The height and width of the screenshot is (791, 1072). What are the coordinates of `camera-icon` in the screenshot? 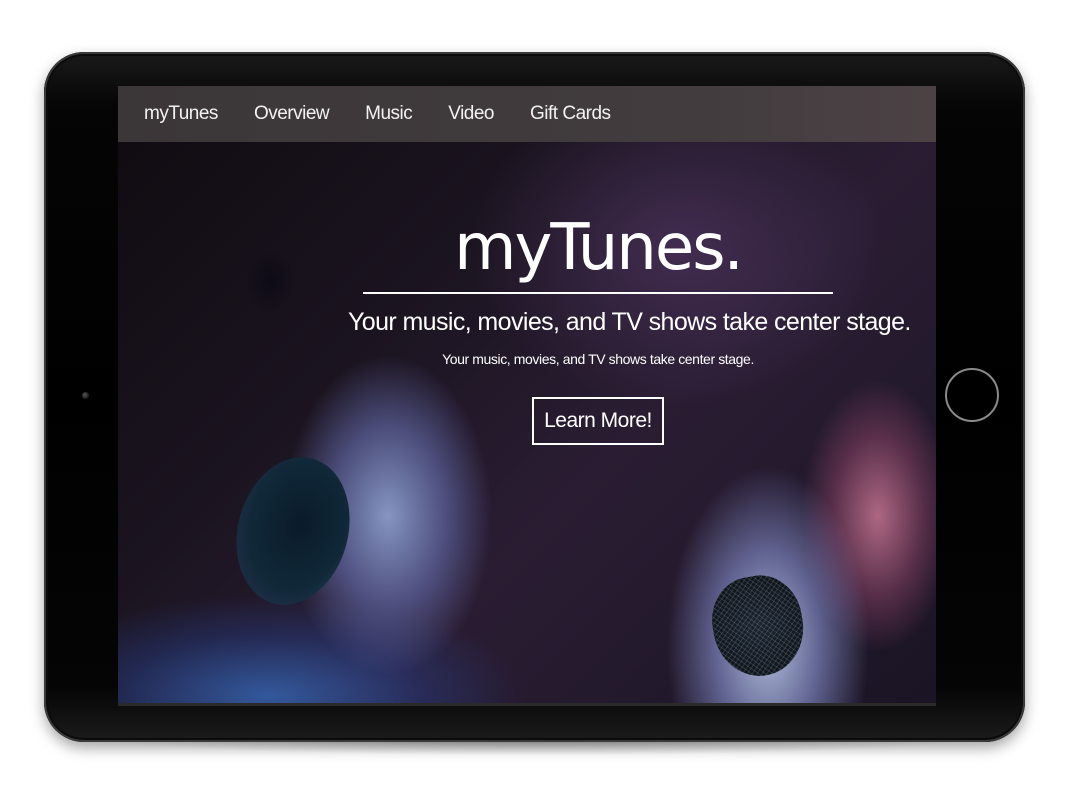 It's located at (85, 395).